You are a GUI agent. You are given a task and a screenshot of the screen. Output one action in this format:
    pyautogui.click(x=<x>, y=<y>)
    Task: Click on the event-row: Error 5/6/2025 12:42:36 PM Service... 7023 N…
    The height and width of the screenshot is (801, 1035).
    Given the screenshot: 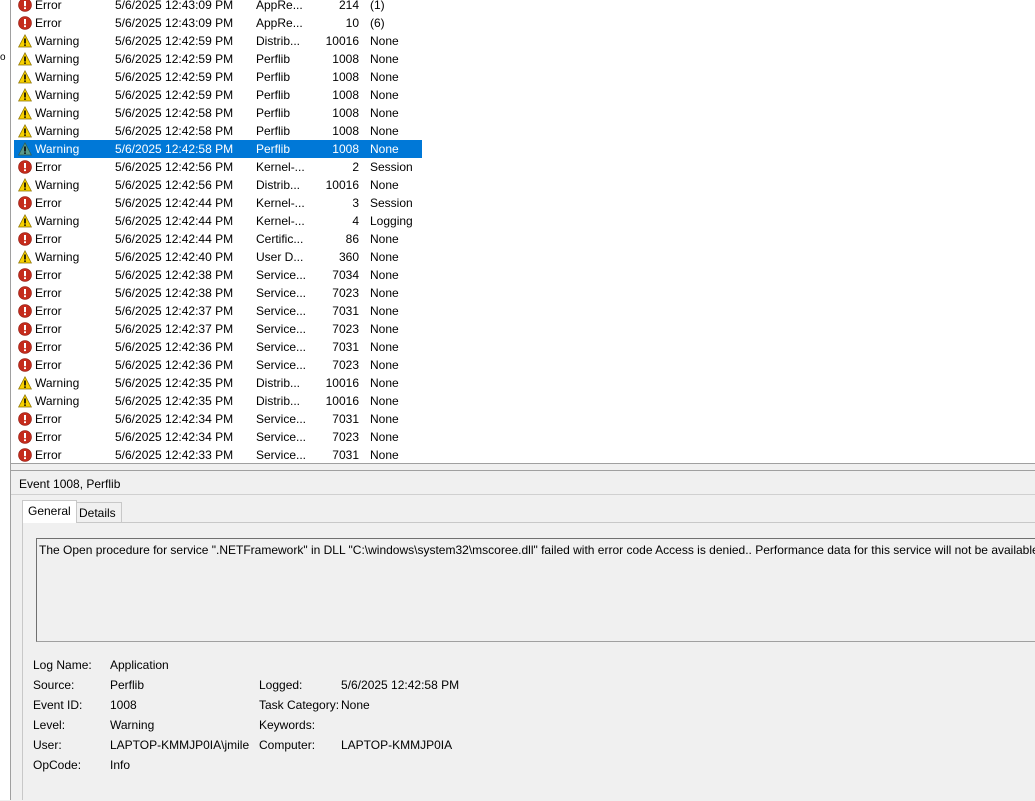 What is the action you would take?
    pyautogui.click(x=218, y=365)
    